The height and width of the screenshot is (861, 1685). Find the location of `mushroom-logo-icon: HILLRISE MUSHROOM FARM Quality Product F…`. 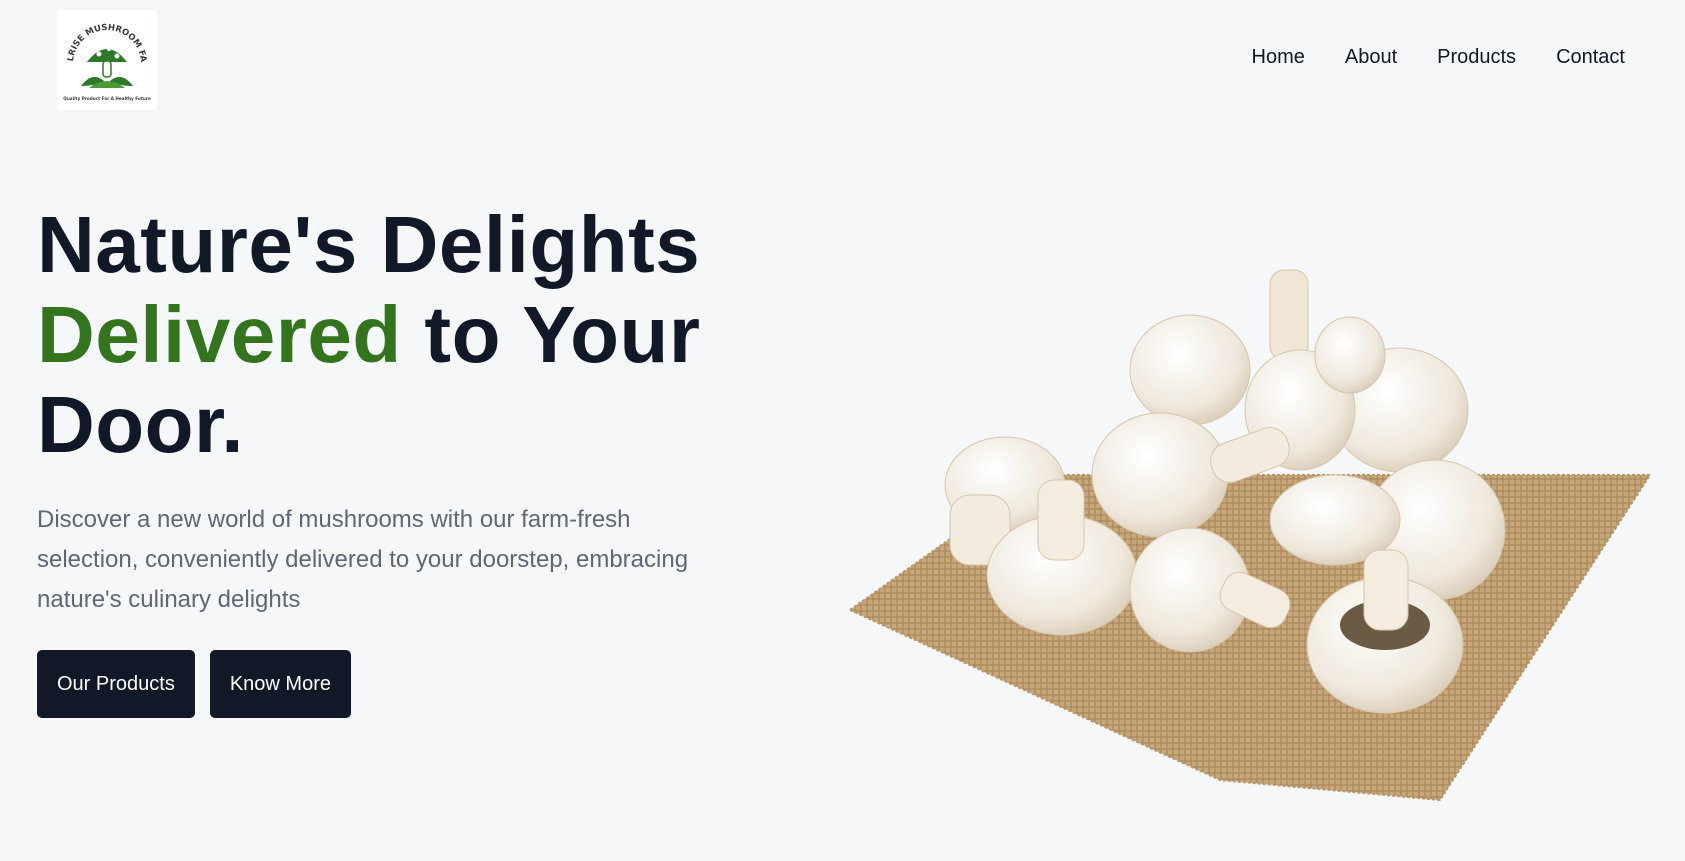

mushroom-logo-icon: HILLRISE MUSHROOM FARM Quality Product F… is located at coordinates (105, 56).